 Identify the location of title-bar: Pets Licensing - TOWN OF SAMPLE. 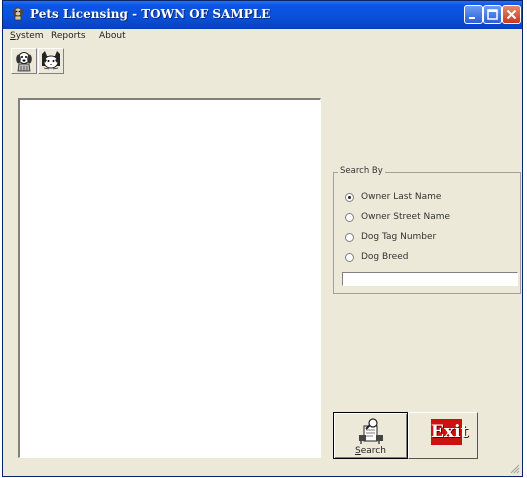
(262, 15).